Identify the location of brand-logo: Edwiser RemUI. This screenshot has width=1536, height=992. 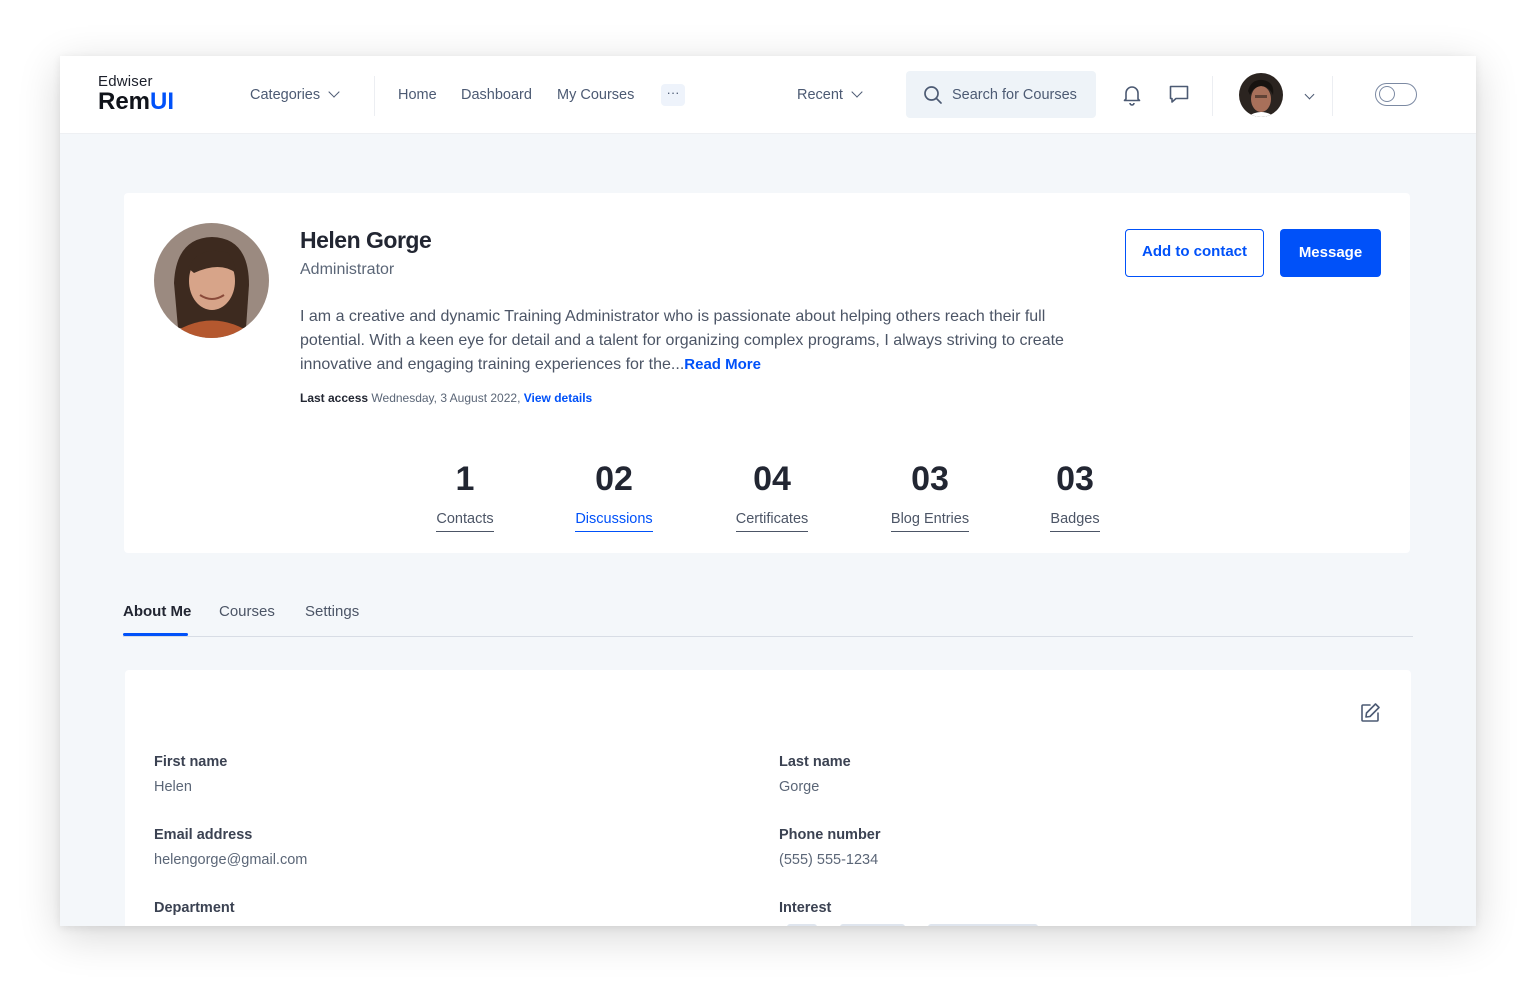
(136, 94).